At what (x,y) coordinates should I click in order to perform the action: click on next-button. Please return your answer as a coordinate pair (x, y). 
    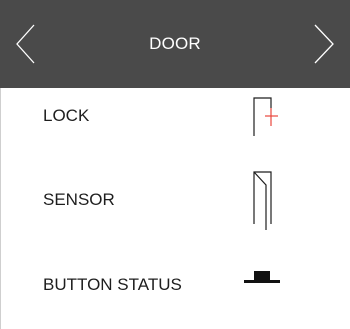
    Looking at the image, I should click on (320, 44).